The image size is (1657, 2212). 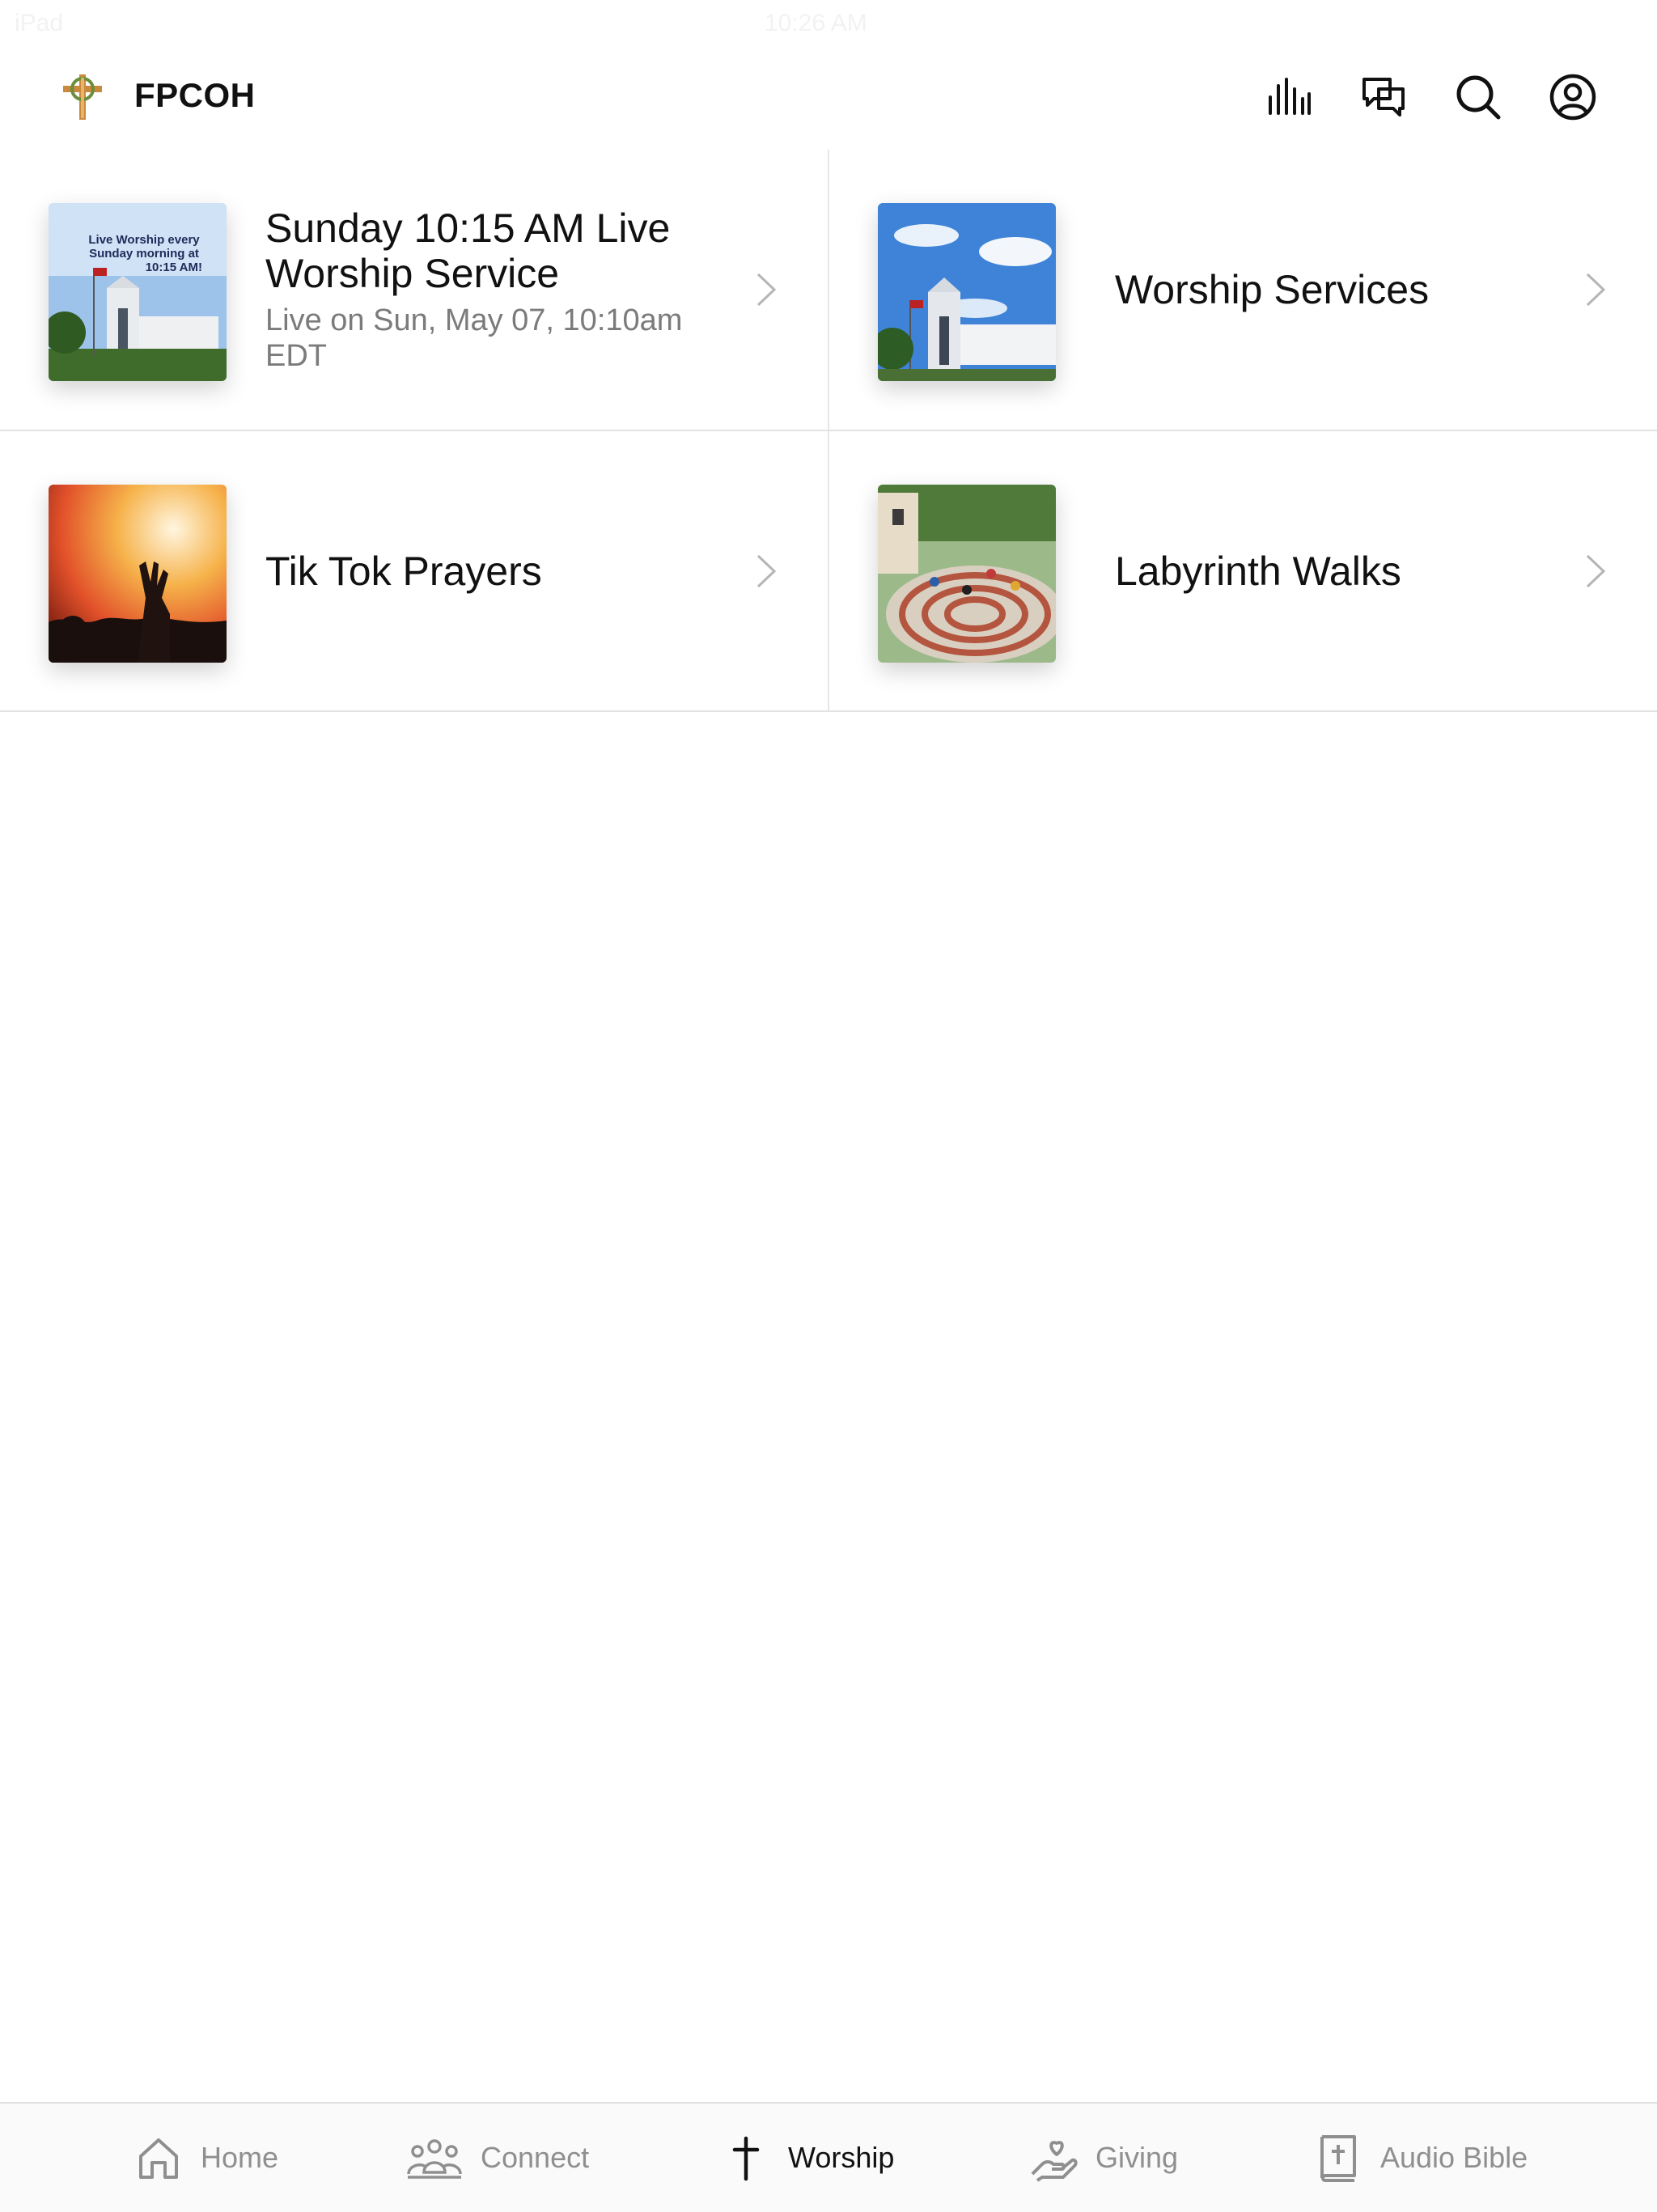 What do you see at coordinates (240, 2157) in the screenshot?
I see `tab-label: Home` at bounding box center [240, 2157].